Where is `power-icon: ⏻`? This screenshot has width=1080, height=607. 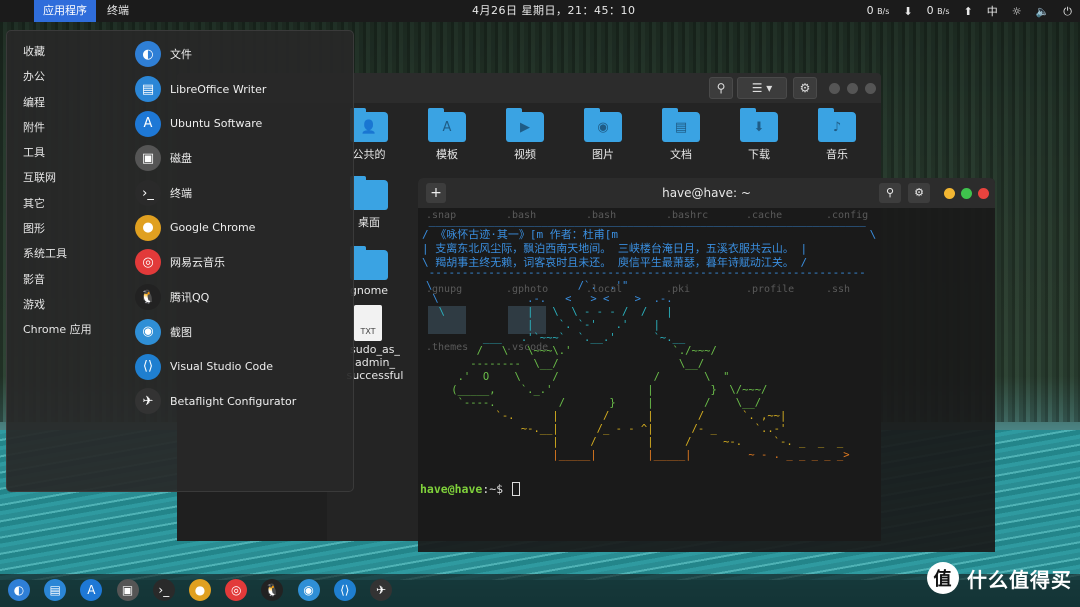 power-icon: ⏻ is located at coordinates (1067, 12).